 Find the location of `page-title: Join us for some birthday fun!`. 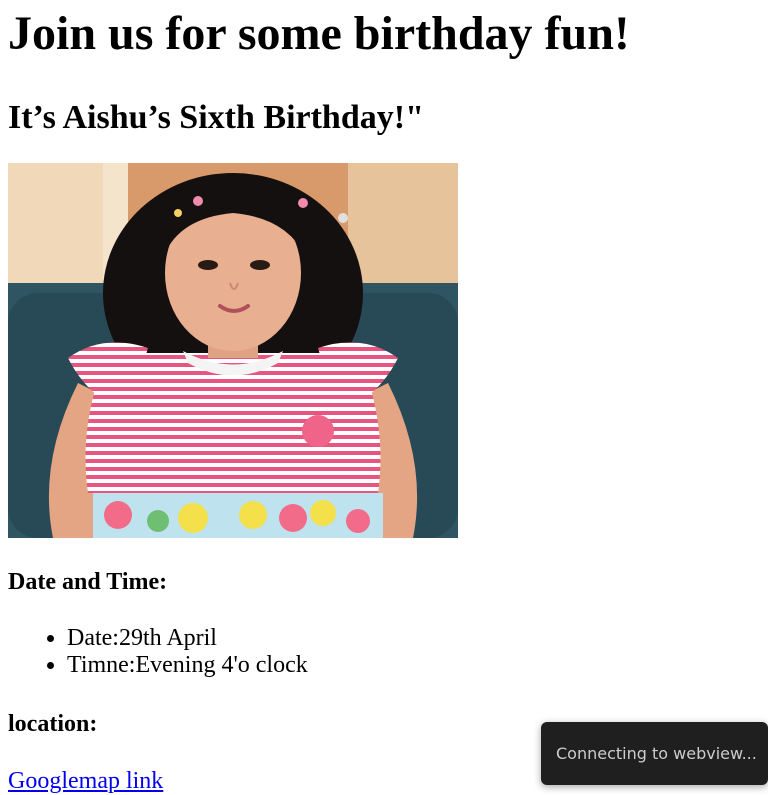

page-title: Join us for some birthday fun! is located at coordinates (319, 33).